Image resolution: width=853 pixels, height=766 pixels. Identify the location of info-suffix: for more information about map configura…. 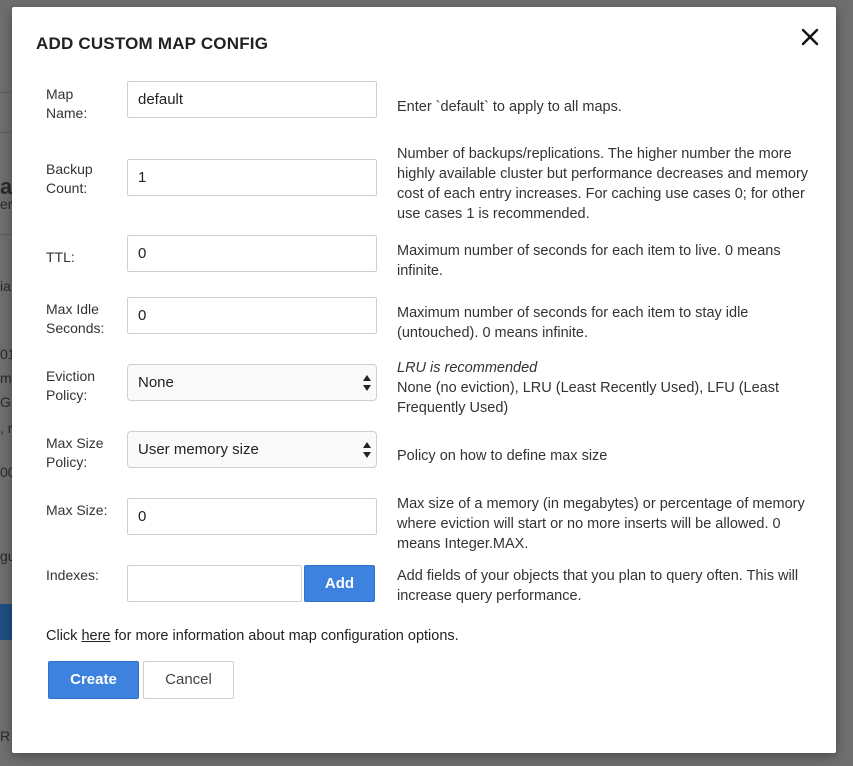
(284, 636).